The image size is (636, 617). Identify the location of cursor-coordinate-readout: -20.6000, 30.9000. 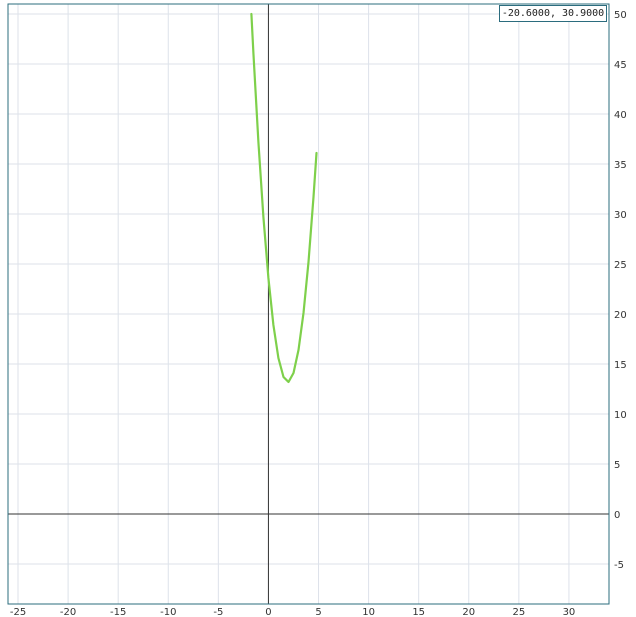
(553, 13).